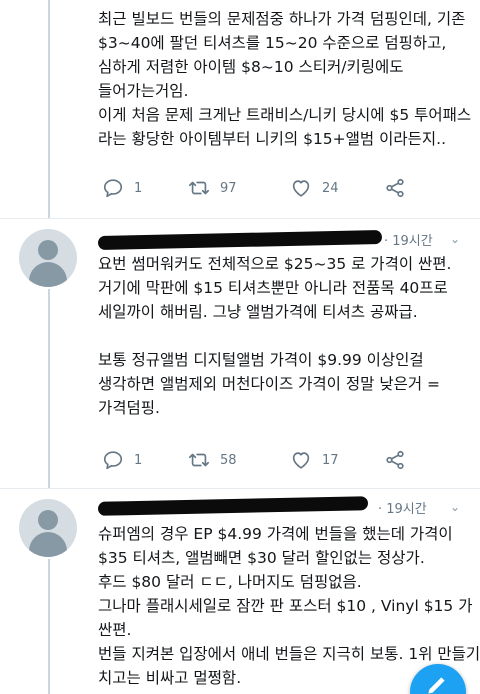 The image size is (480, 694). What do you see at coordinates (436, 685) in the screenshot?
I see `compose-icon` at bounding box center [436, 685].